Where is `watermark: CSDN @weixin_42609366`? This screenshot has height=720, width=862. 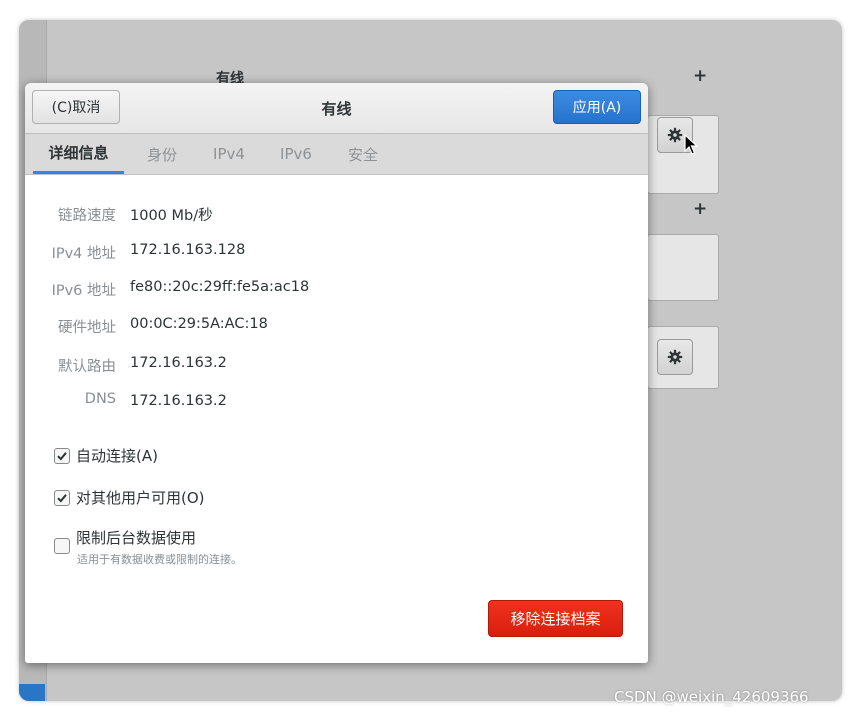 watermark: CSDN @weixin_42609366 is located at coordinates (711, 697).